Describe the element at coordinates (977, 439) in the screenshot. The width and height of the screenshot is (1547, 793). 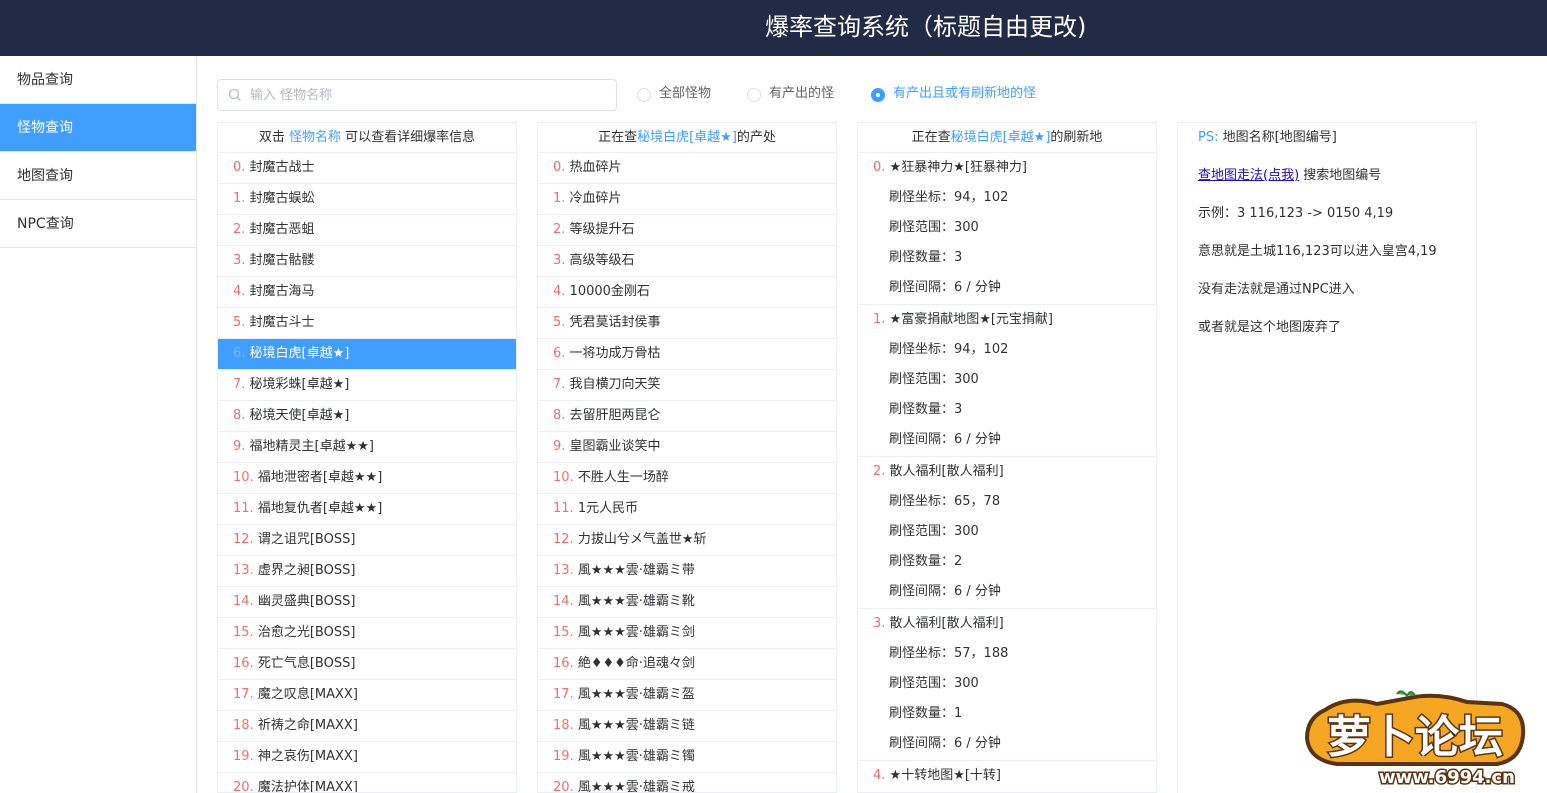
I see `spawn-field-value: 6 / 分钟` at that location.